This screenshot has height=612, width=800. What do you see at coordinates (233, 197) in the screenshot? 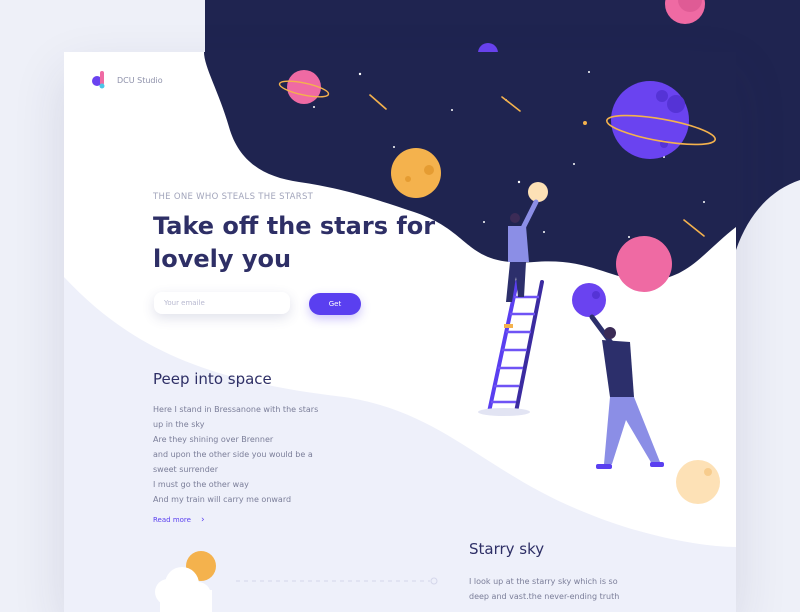
I see `hero-kicker: THE ONE WHO STEALS THE STARST` at bounding box center [233, 197].